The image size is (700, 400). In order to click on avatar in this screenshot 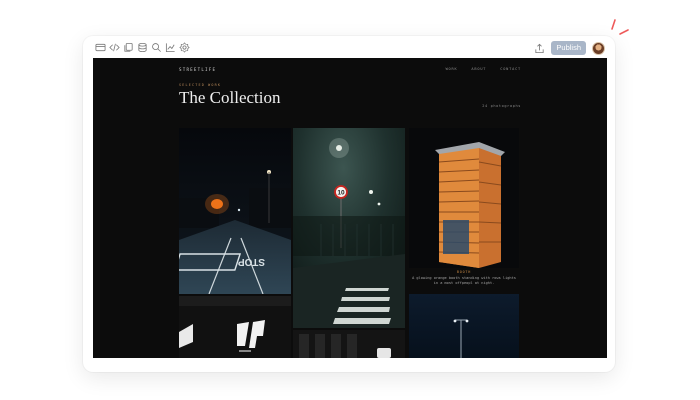, I will do `click(598, 48)`.